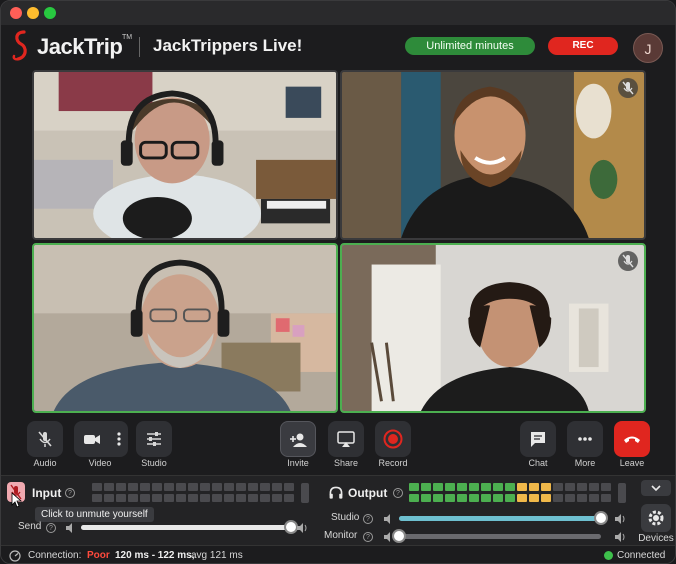 The width and height of the screenshot is (676, 564). I want to click on video-options-icon, so click(119, 439).